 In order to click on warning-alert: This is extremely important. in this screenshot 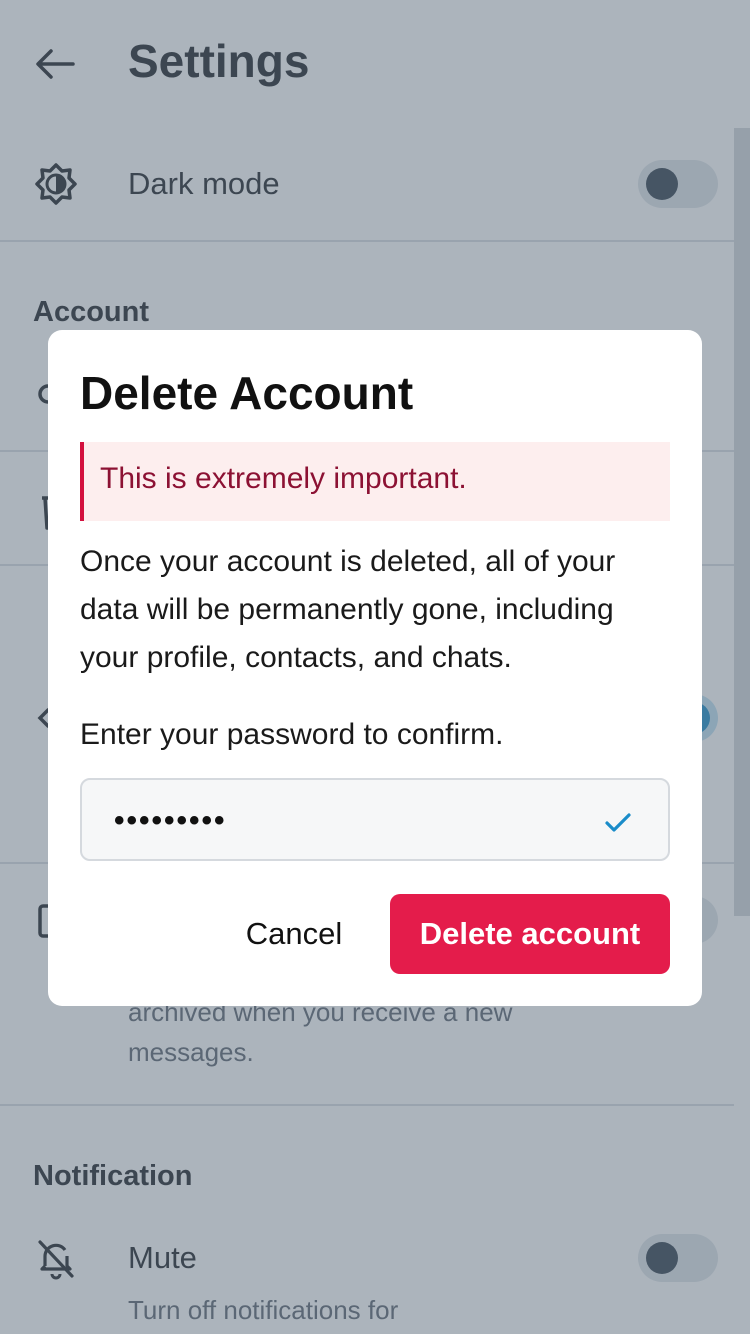, I will do `click(375, 481)`.